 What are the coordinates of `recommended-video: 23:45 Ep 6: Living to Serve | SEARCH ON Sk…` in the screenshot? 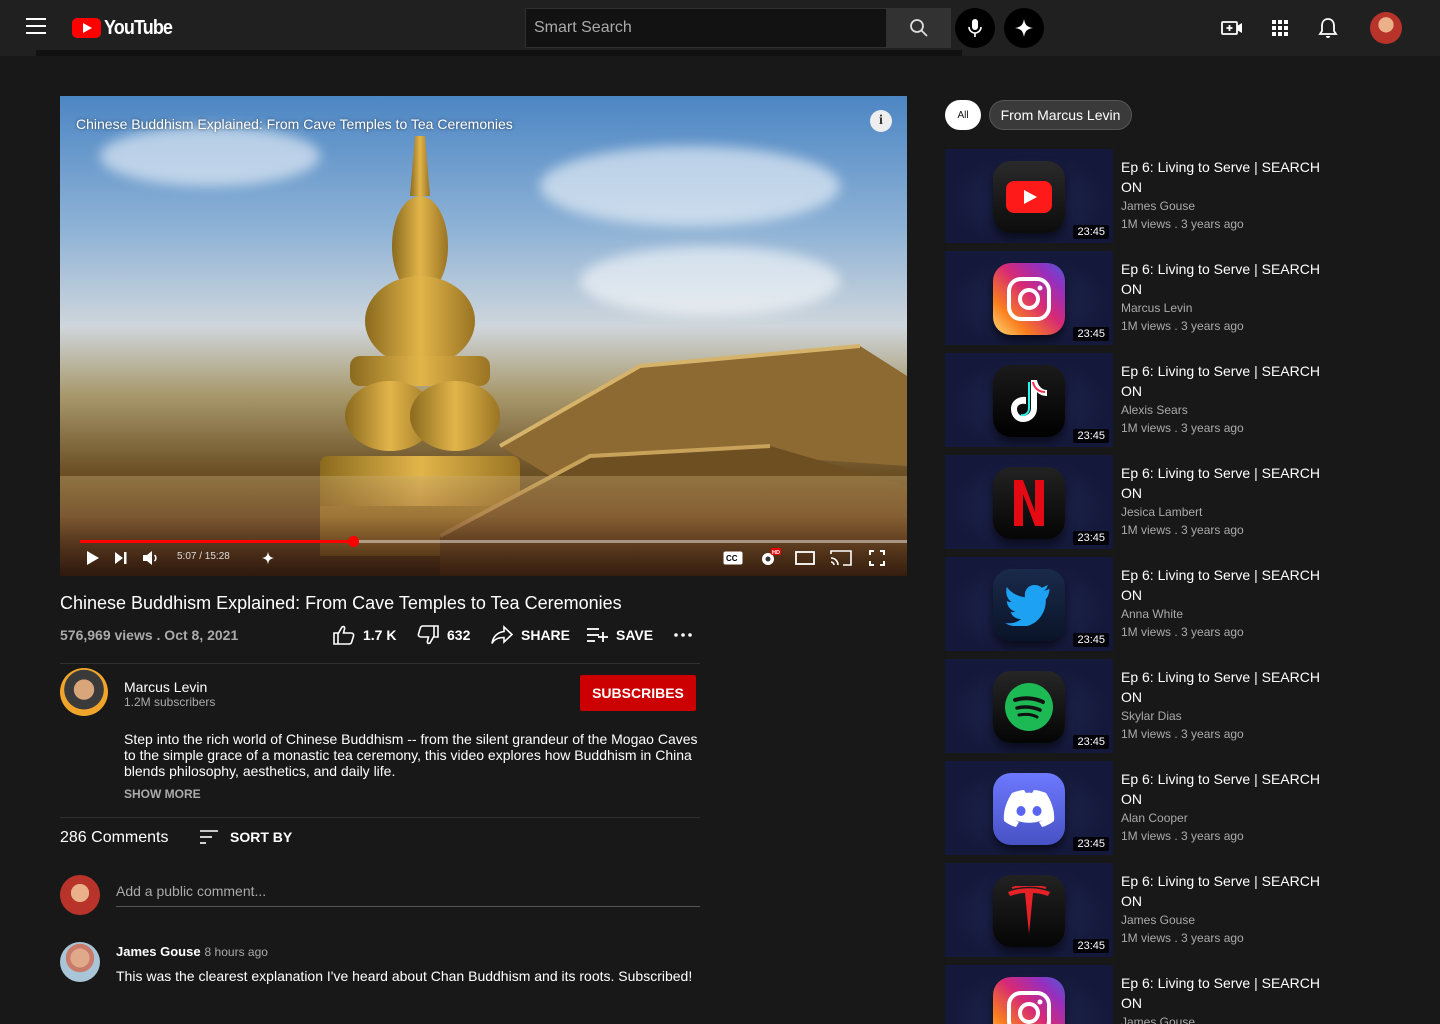 It's located at (1145, 706).